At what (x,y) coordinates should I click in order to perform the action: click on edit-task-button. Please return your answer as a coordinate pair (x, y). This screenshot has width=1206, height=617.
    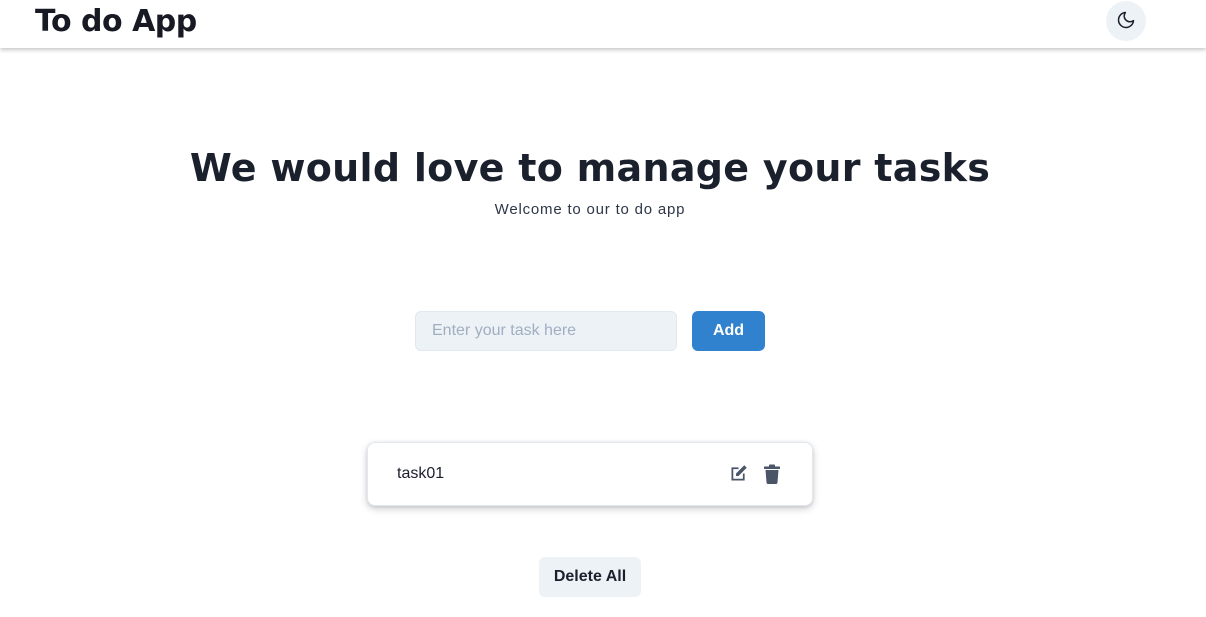
    Looking at the image, I should click on (738, 475).